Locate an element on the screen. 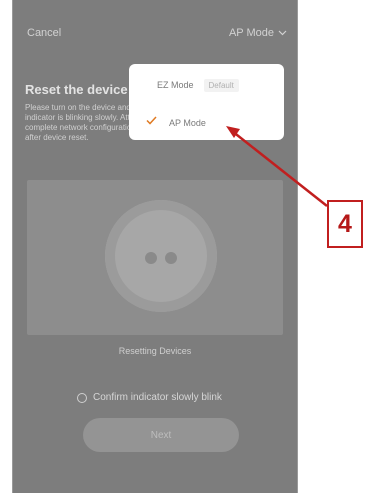 The height and width of the screenshot is (493, 374). step-callout-box: 4 is located at coordinates (345, 224).